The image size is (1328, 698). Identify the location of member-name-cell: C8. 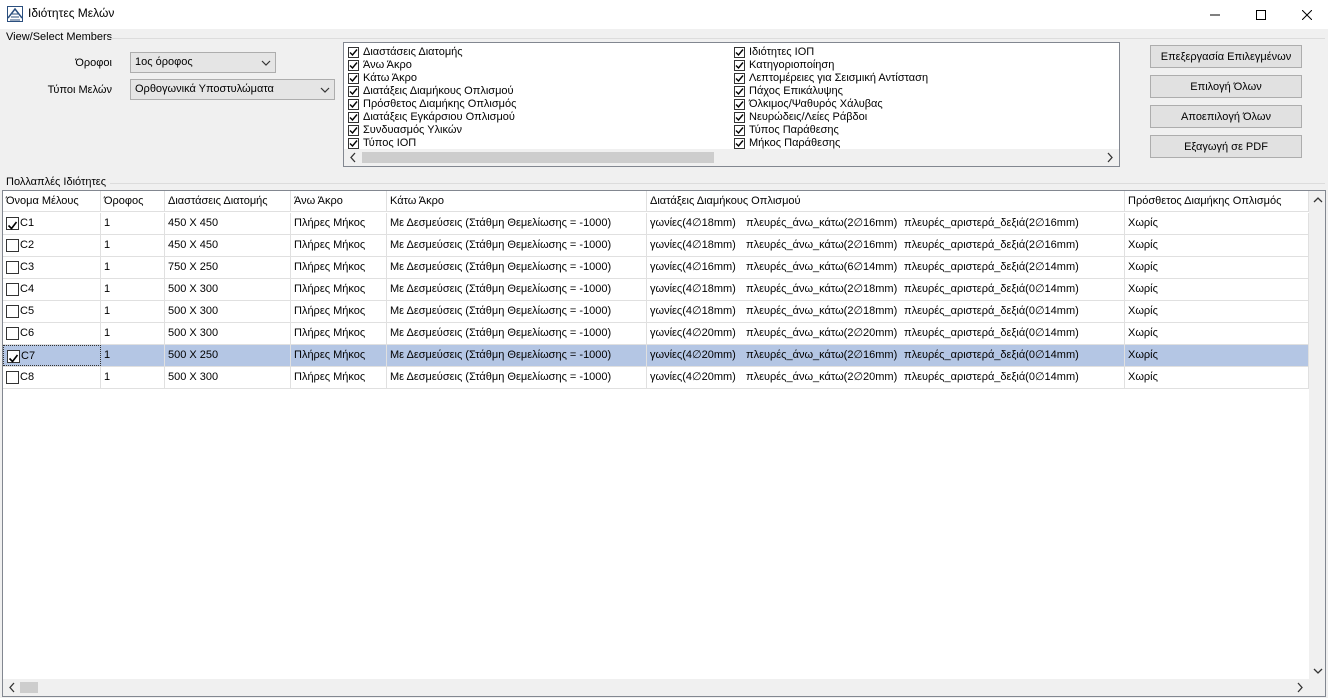
(52, 377).